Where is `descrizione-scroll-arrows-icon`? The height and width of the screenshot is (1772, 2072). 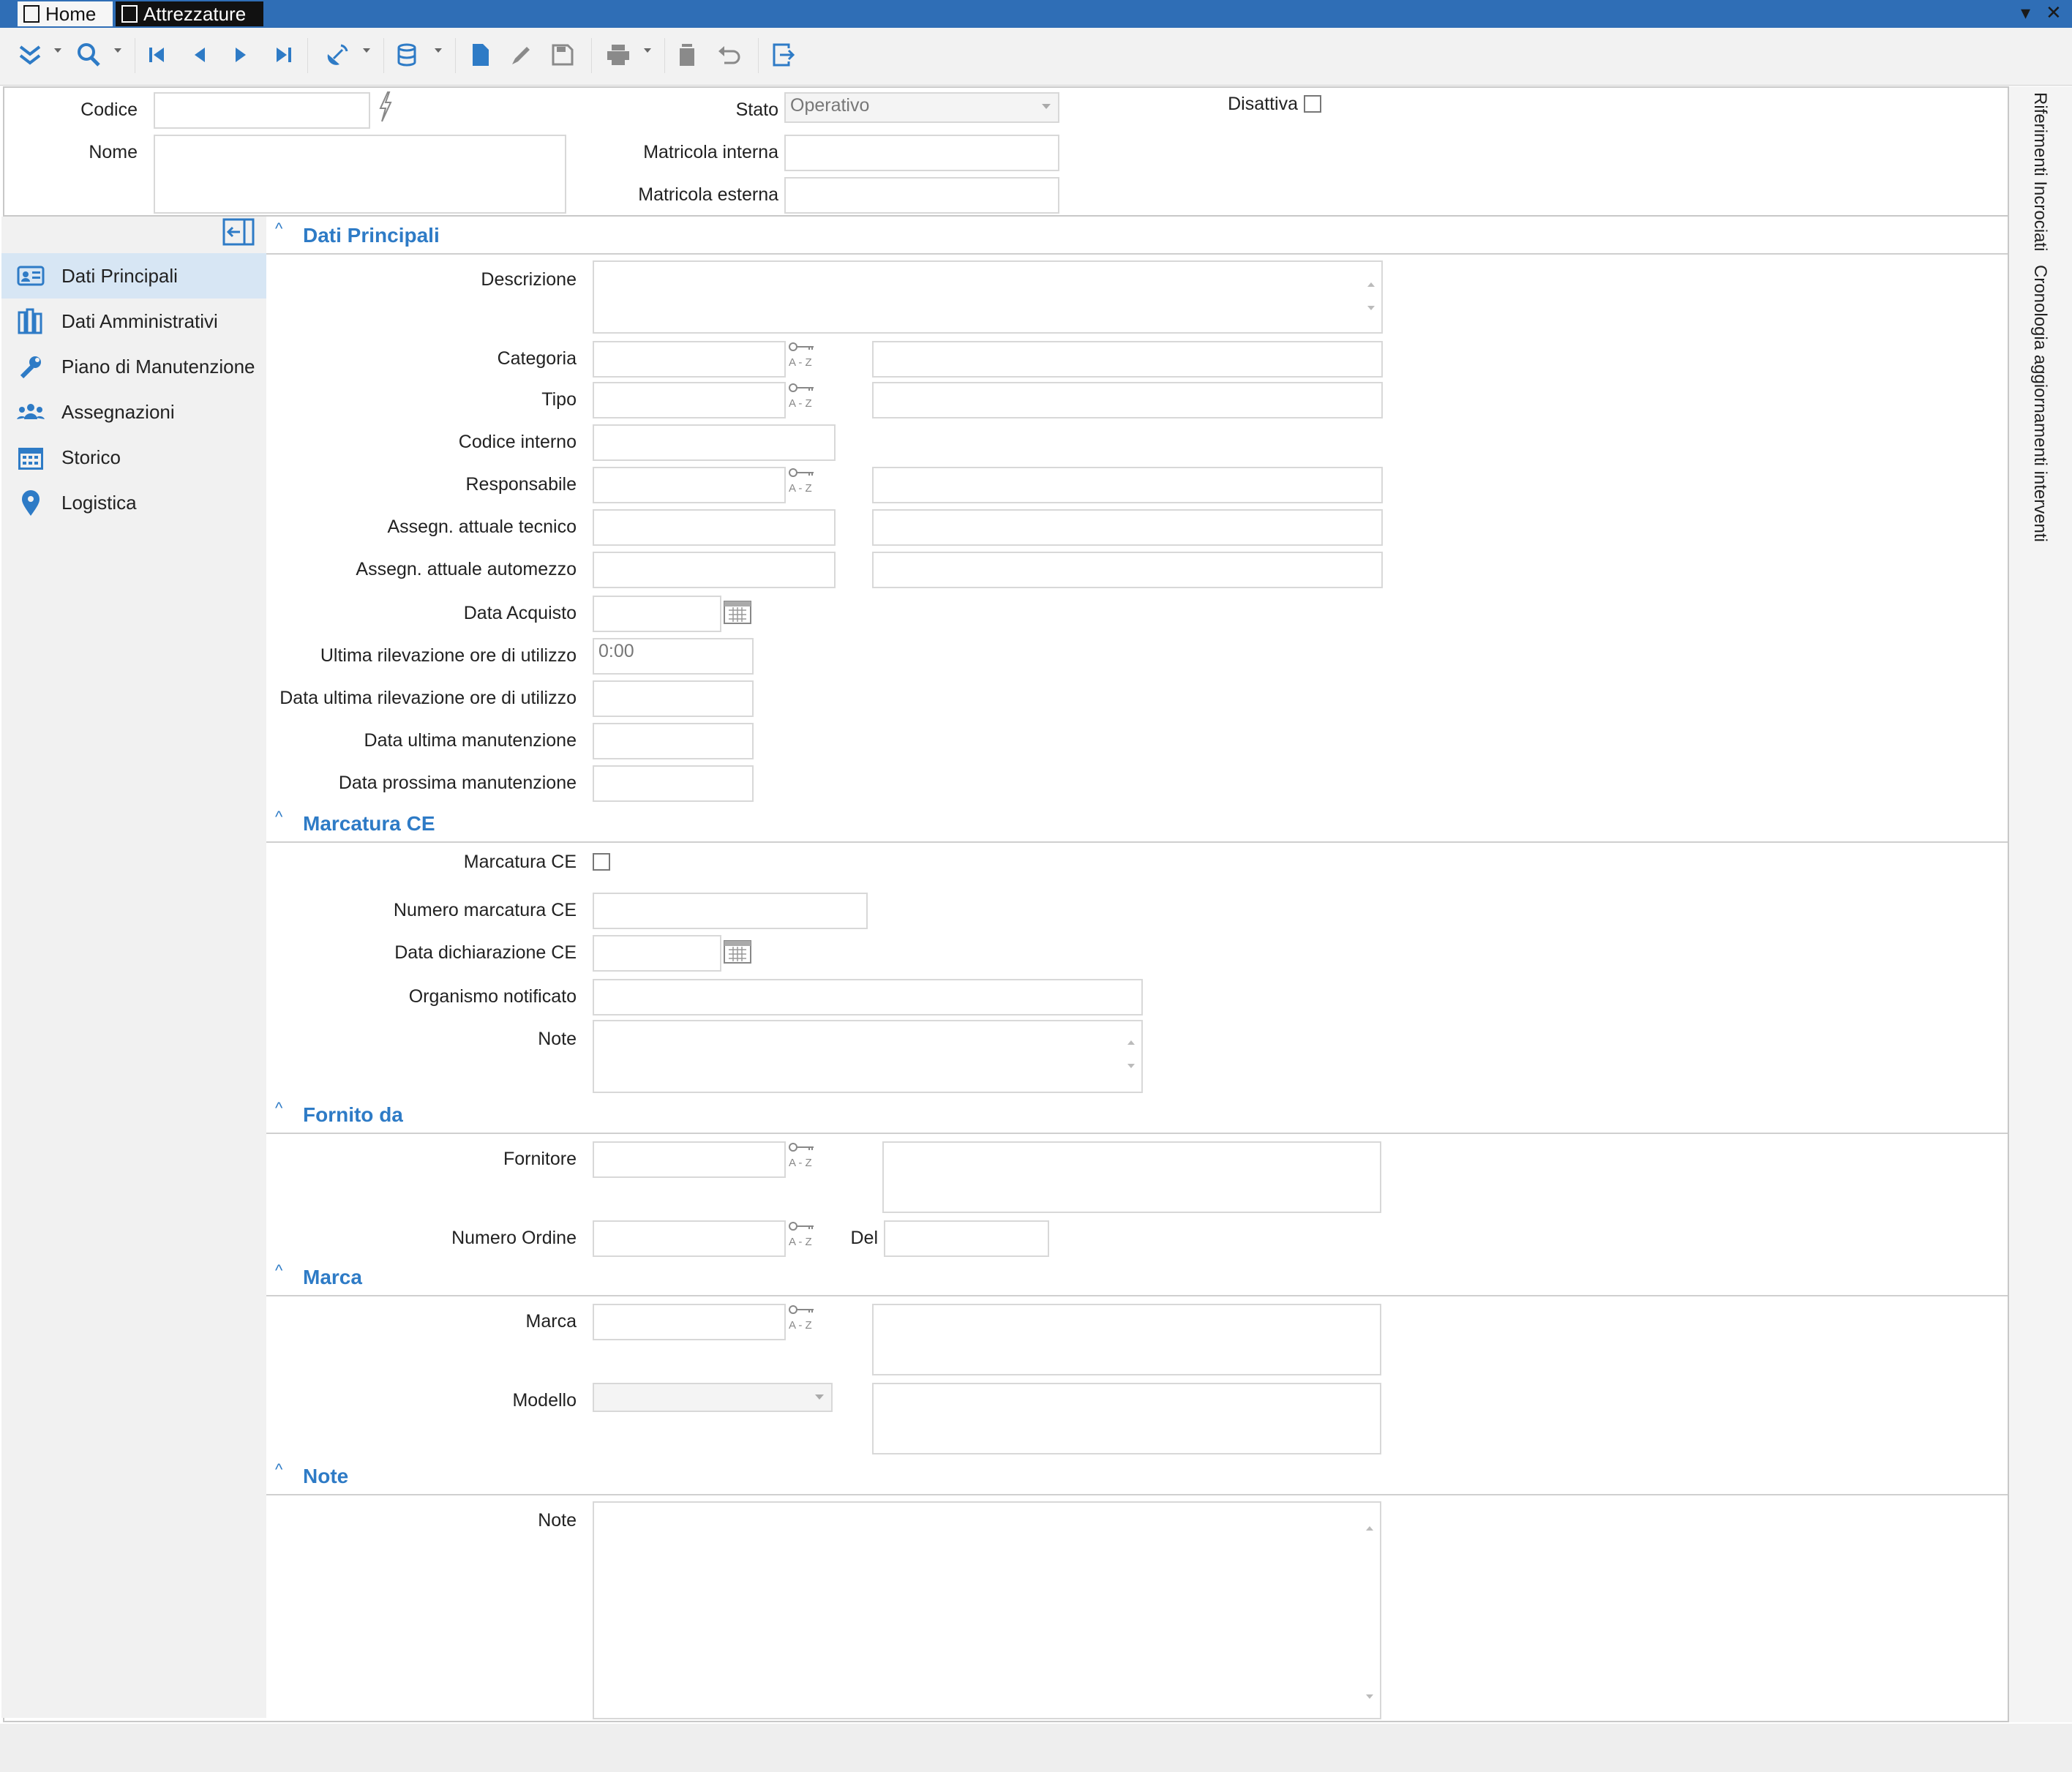 descrizione-scroll-arrows-icon is located at coordinates (1371, 299).